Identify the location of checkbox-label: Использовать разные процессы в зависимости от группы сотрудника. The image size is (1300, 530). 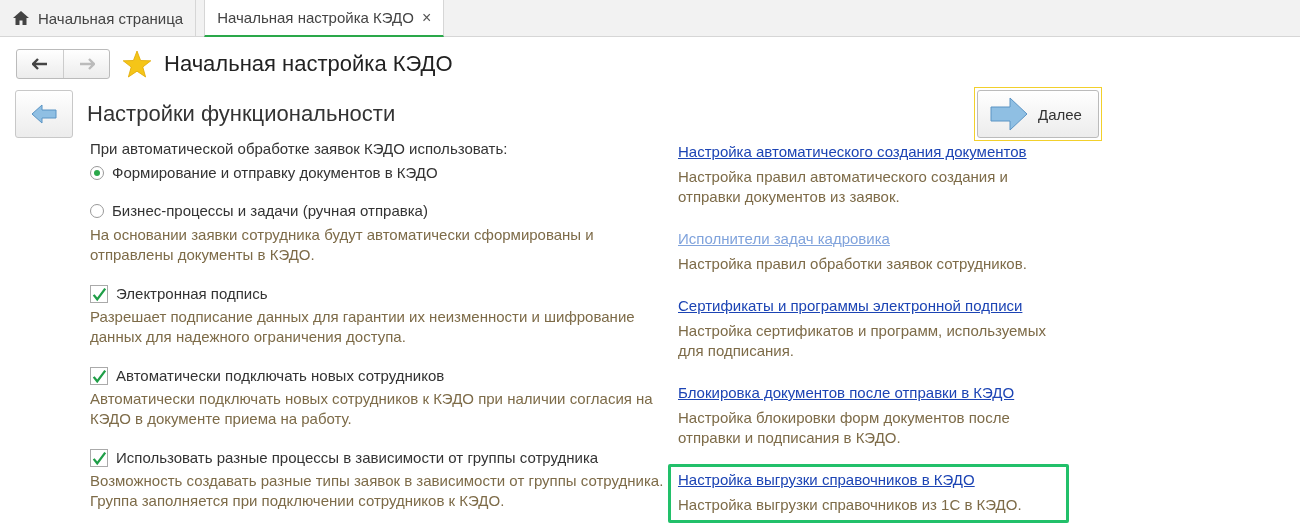
(357, 458).